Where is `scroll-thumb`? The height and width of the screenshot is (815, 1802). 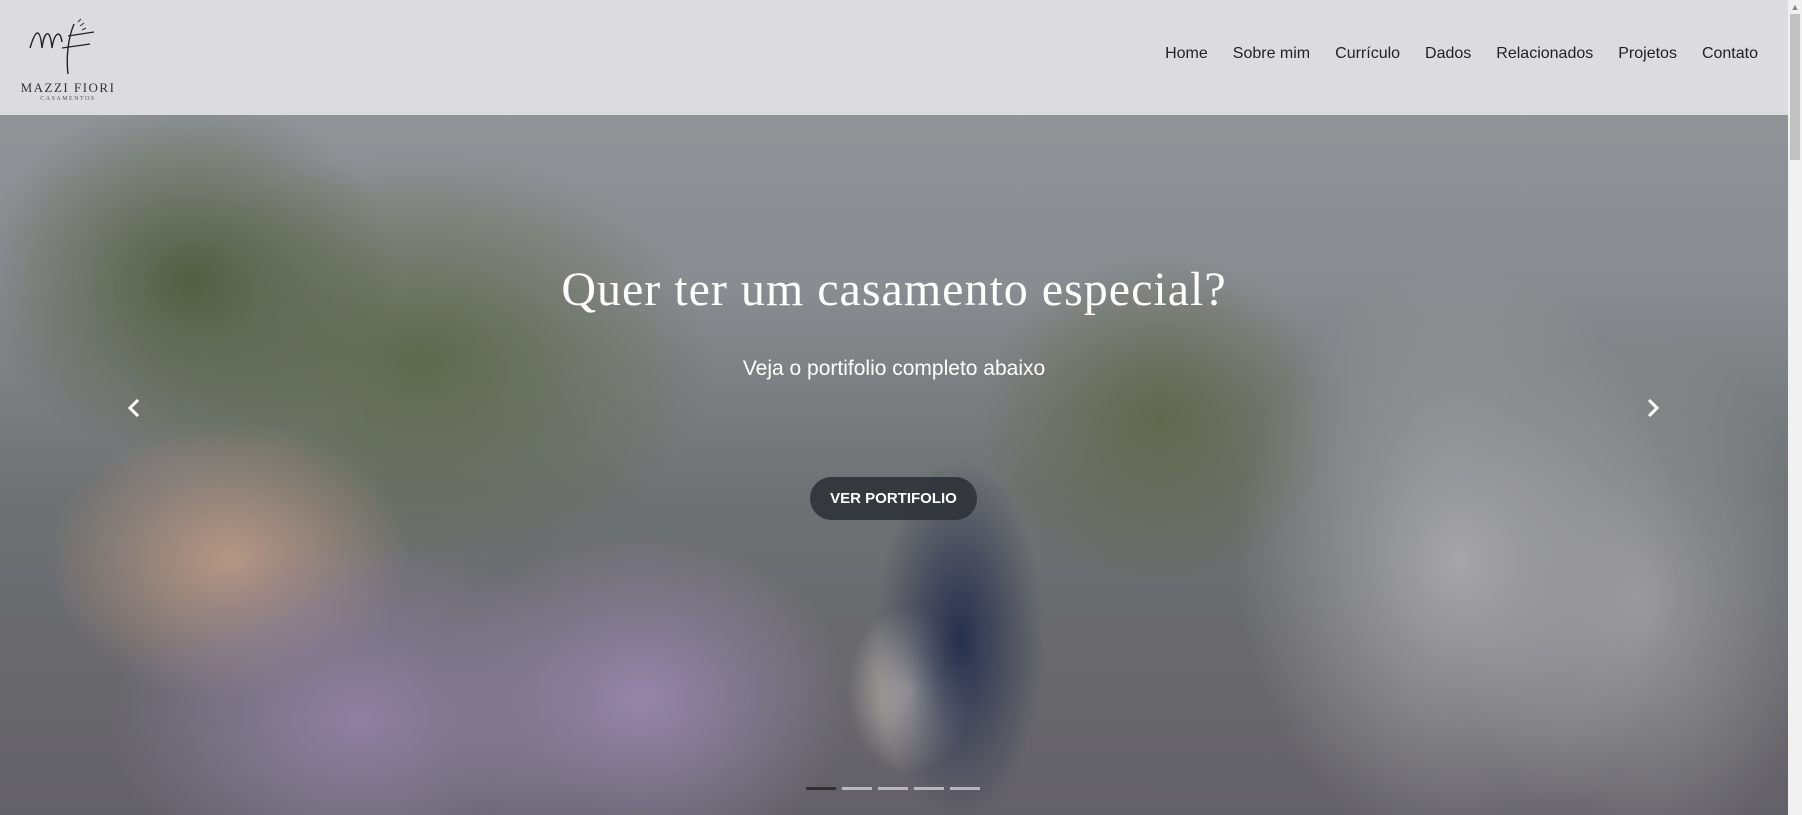
scroll-thumb is located at coordinates (1795, 87).